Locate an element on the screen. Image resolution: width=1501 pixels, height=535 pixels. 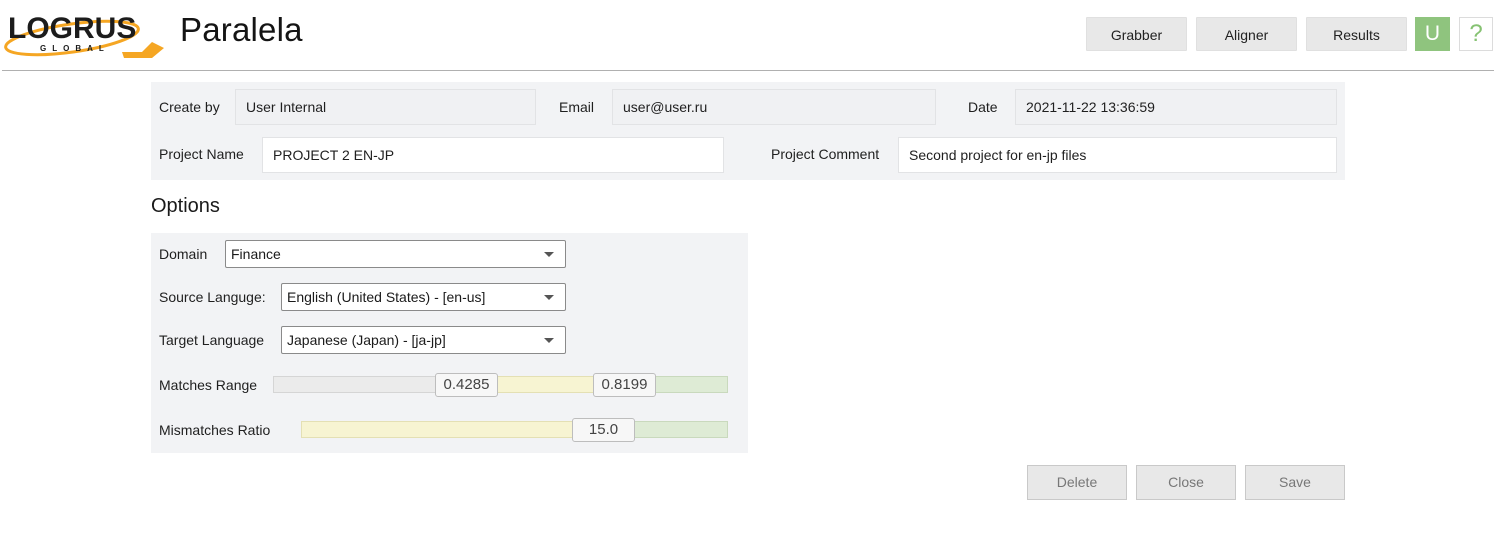
domain-select: Finance is located at coordinates (395, 254).